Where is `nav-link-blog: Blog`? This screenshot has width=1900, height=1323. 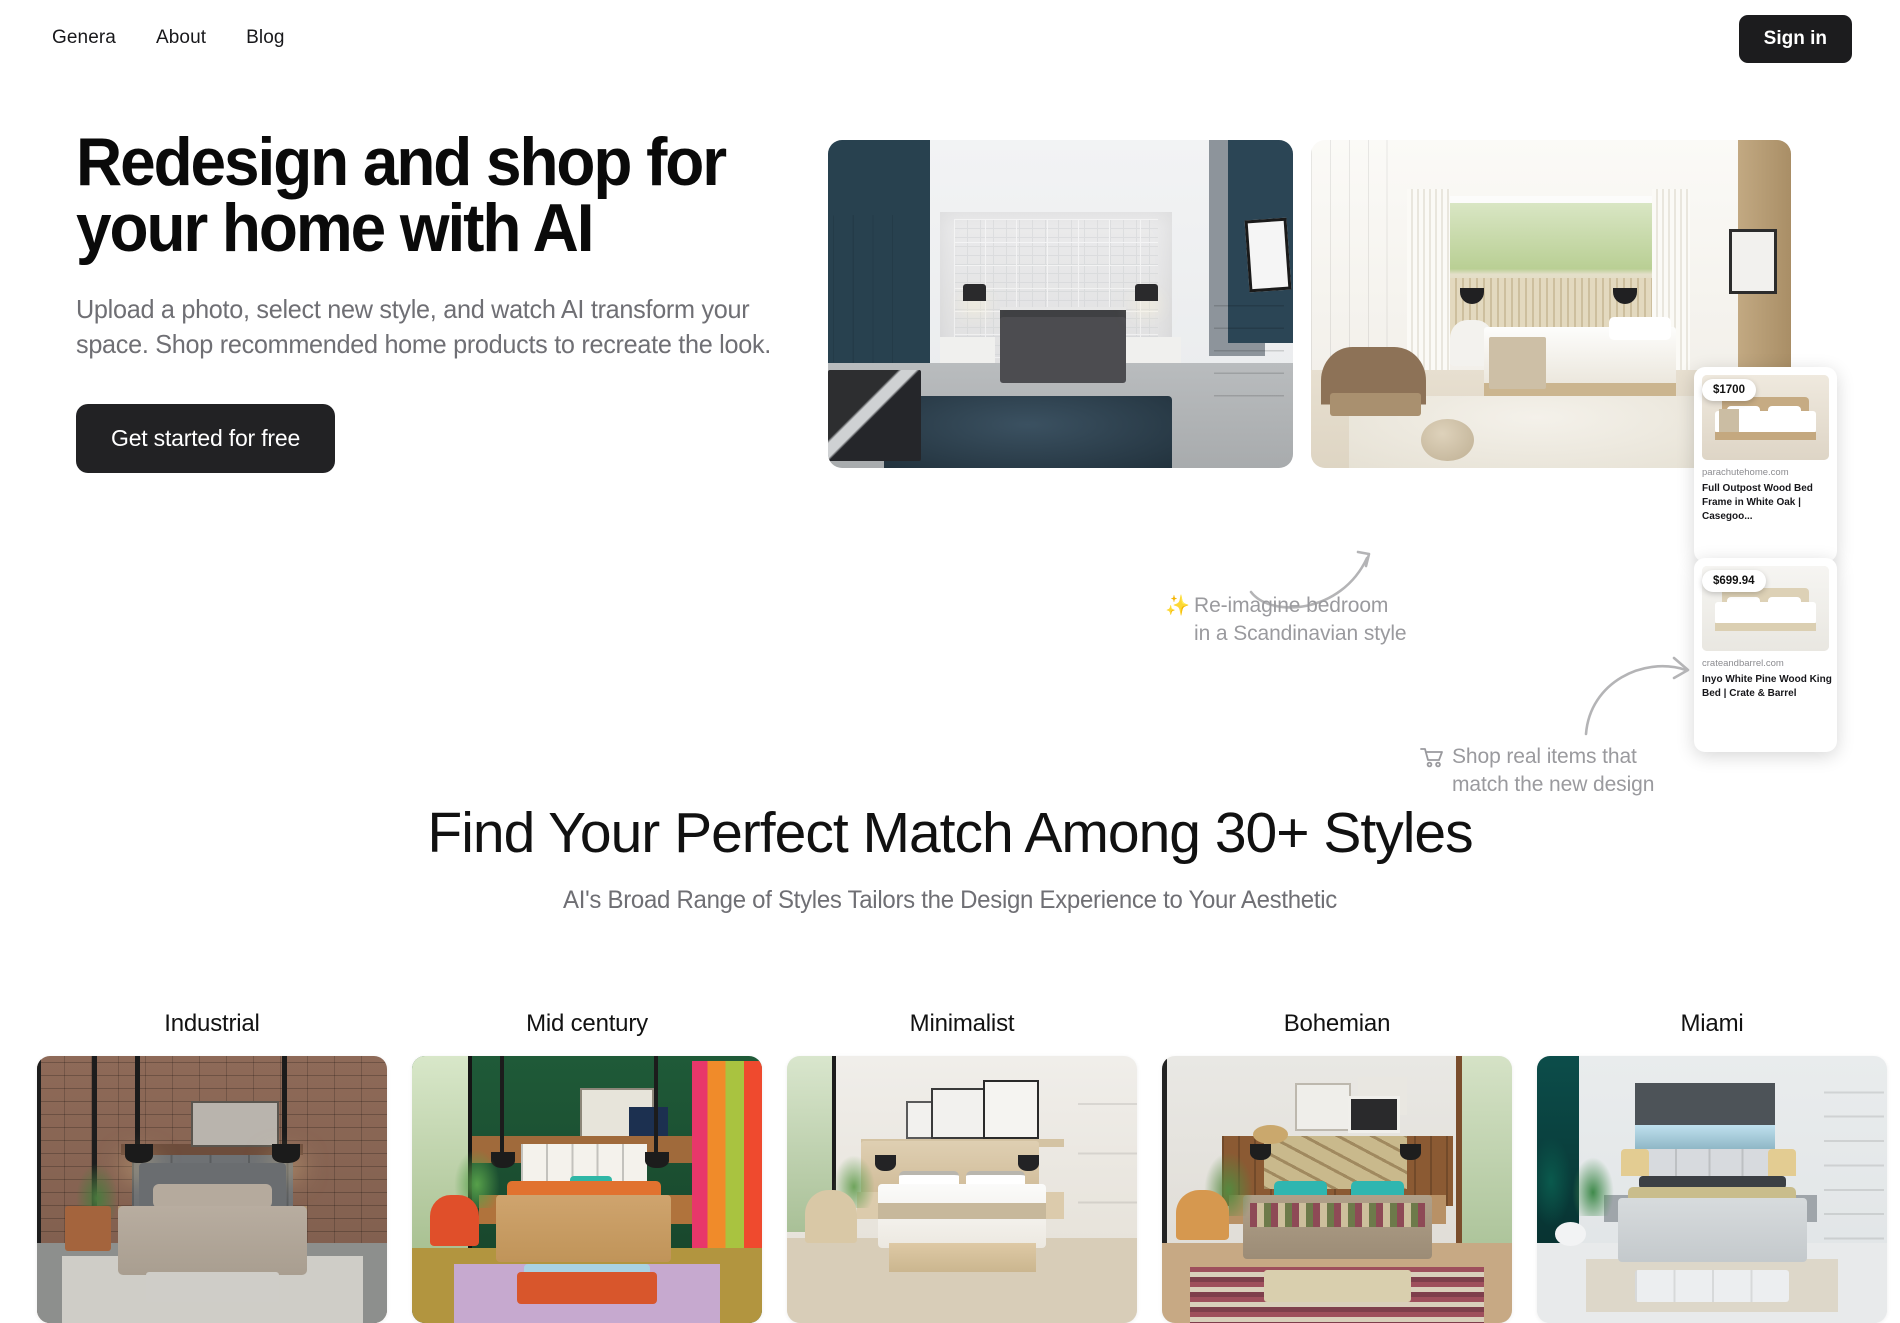
nav-link-blog: Blog is located at coordinates (265, 38).